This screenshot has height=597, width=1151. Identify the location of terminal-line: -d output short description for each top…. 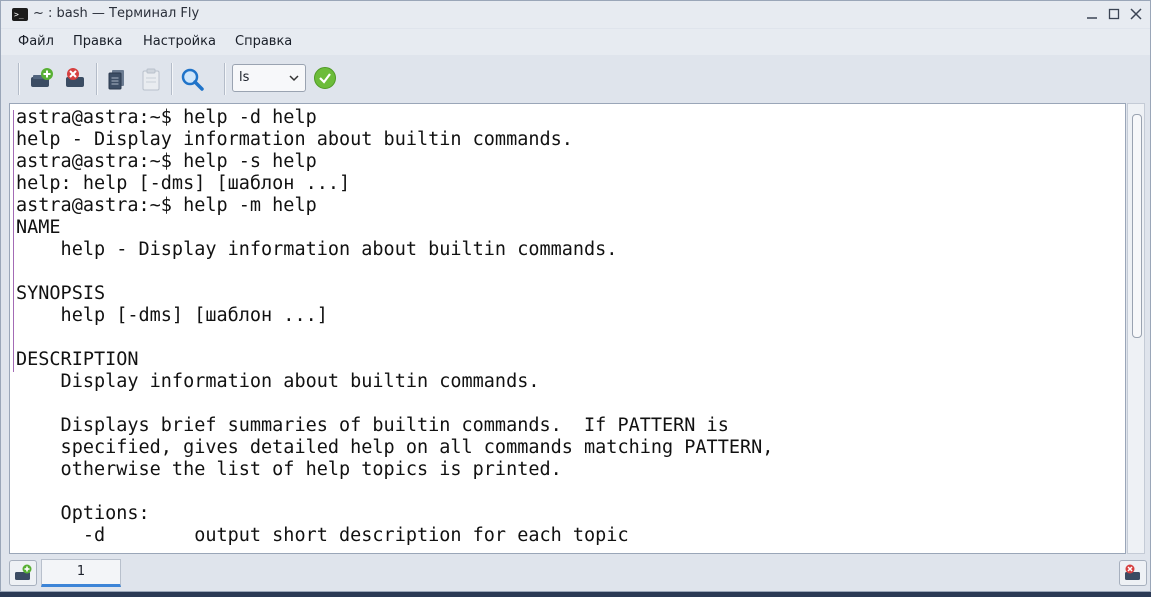
(322, 535).